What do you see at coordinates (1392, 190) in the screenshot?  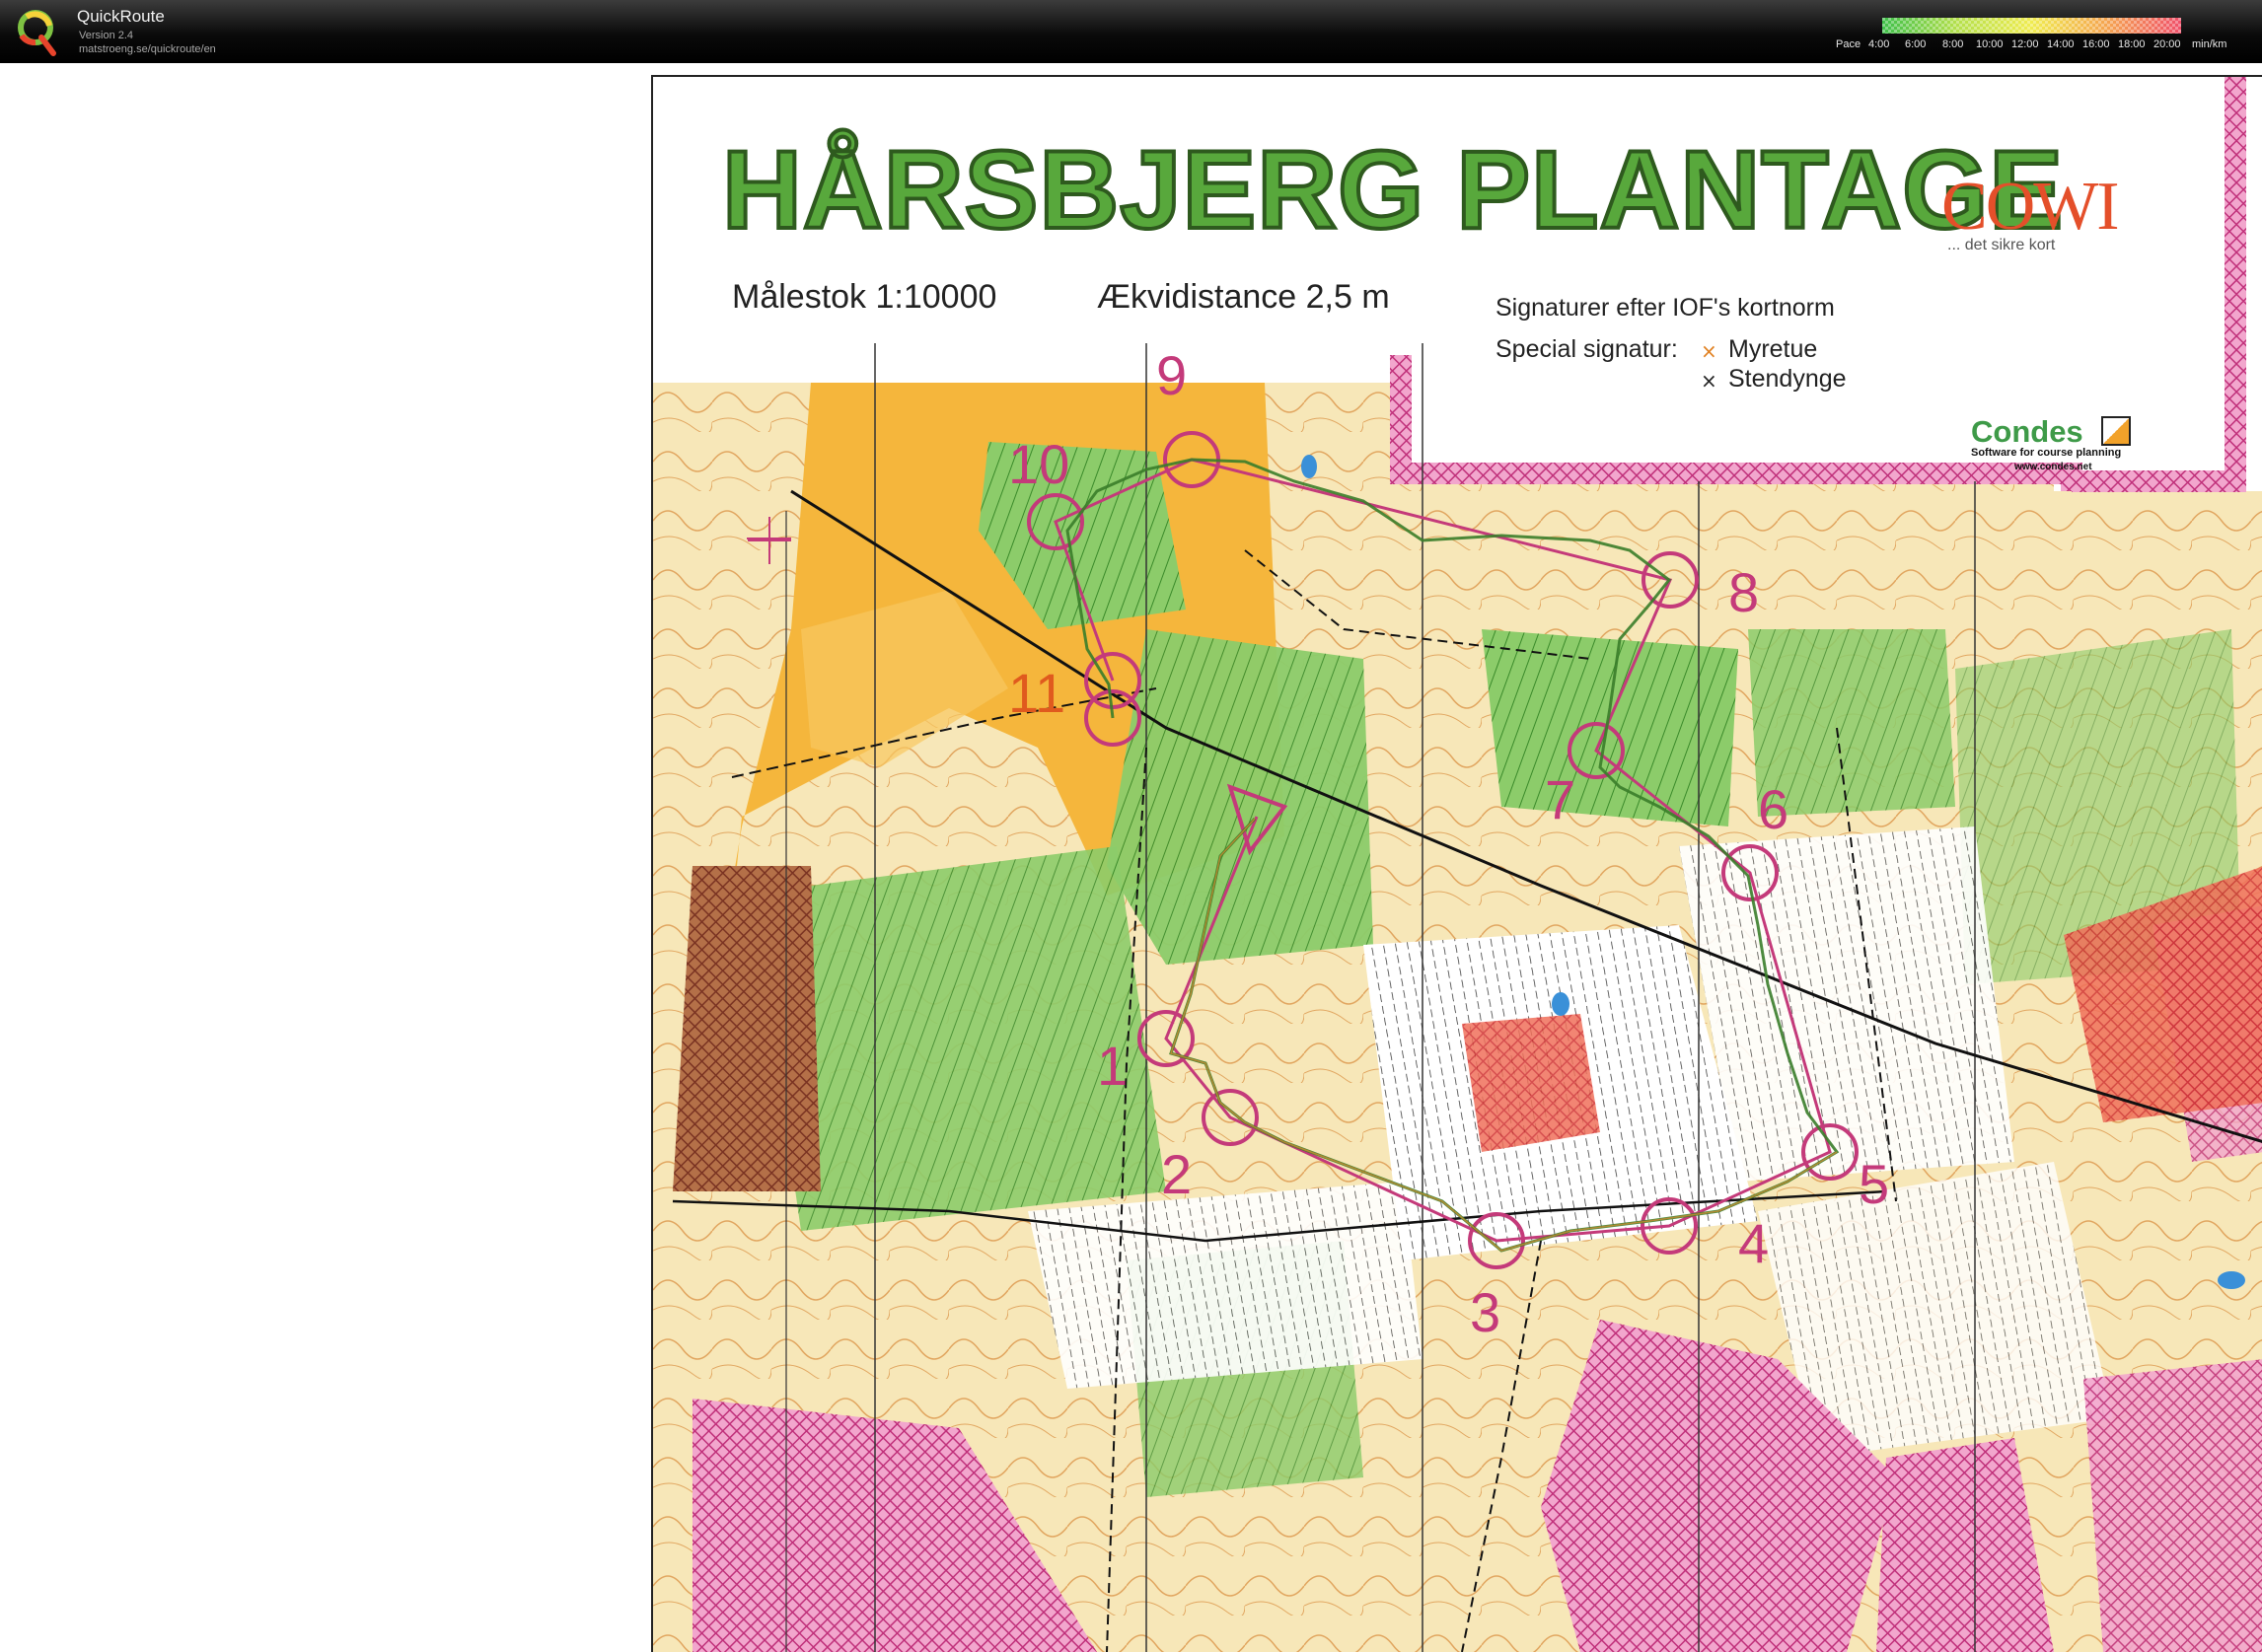 I see `map-title: HÅRSBJERG PLANTAGE` at bounding box center [1392, 190].